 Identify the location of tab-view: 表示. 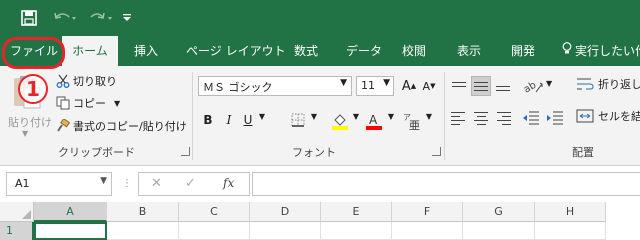
(469, 51).